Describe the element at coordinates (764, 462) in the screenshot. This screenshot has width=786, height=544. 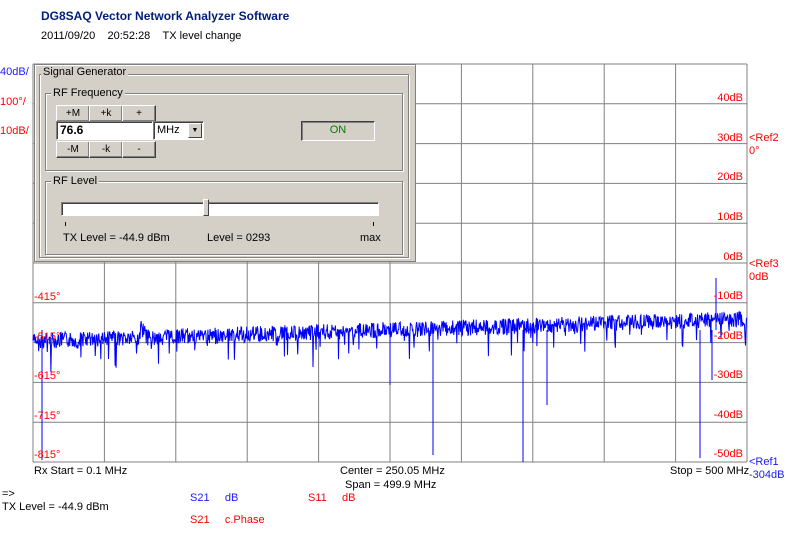
I see `ref1-name: <Ref1` at that location.